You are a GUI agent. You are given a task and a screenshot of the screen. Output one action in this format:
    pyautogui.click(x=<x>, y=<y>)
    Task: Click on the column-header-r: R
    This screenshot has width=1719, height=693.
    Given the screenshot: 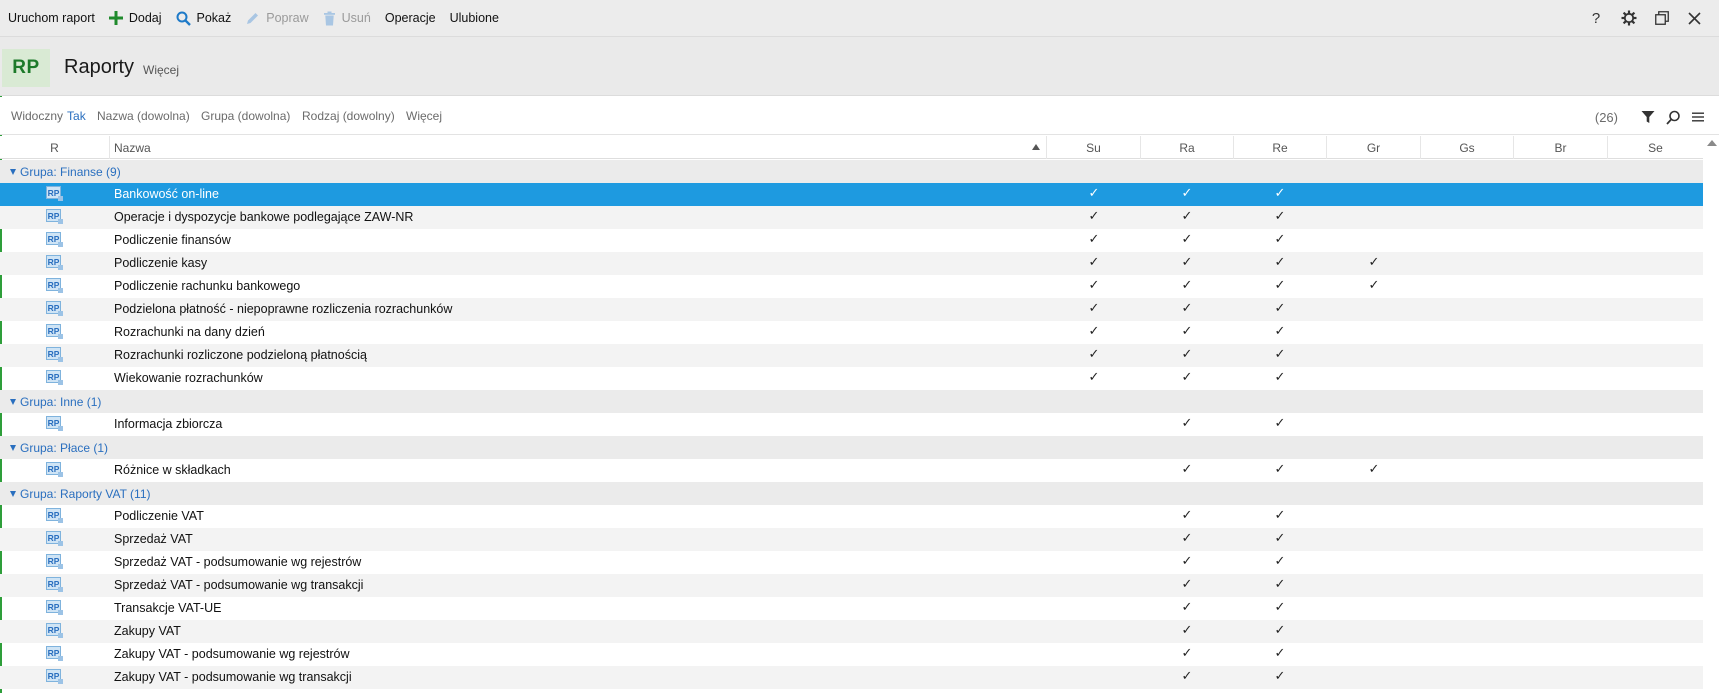 What is the action you would take?
    pyautogui.click(x=55, y=147)
    